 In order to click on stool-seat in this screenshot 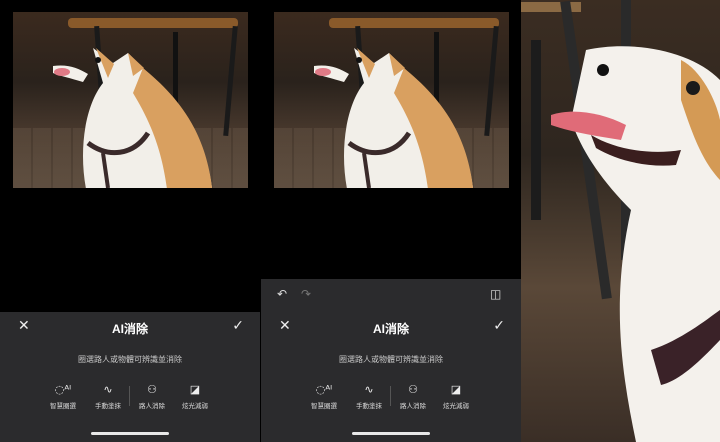, I will do `click(551, 7)`.